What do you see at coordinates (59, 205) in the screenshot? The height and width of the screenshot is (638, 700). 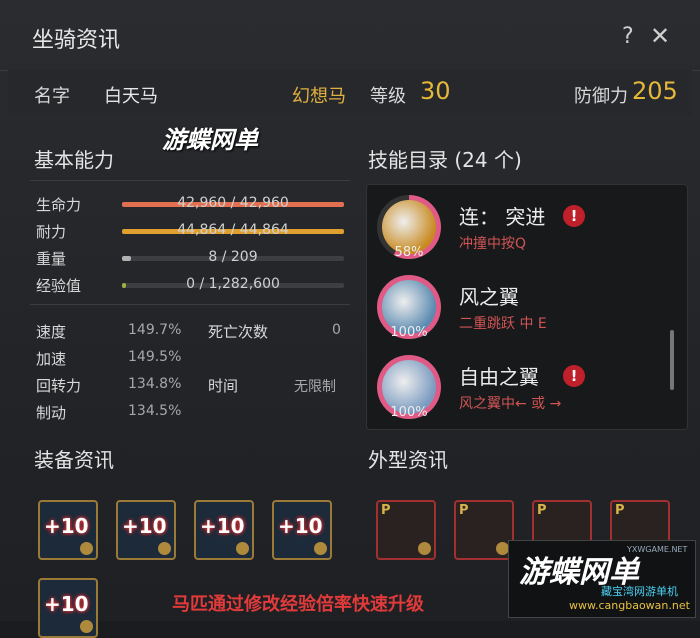 I see `bar-label: 生命力` at bounding box center [59, 205].